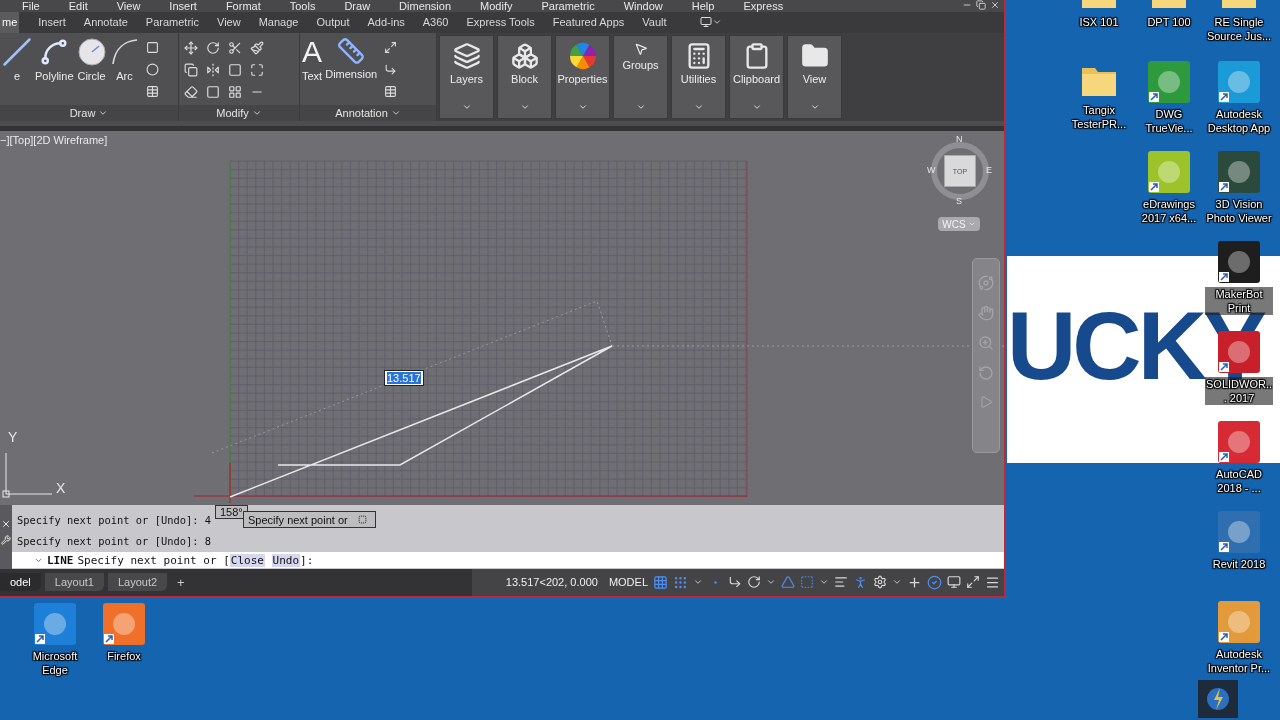 The width and height of the screenshot is (1280, 720). I want to click on desktop-icon-label: Microsoft Edge, so click(55, 663).